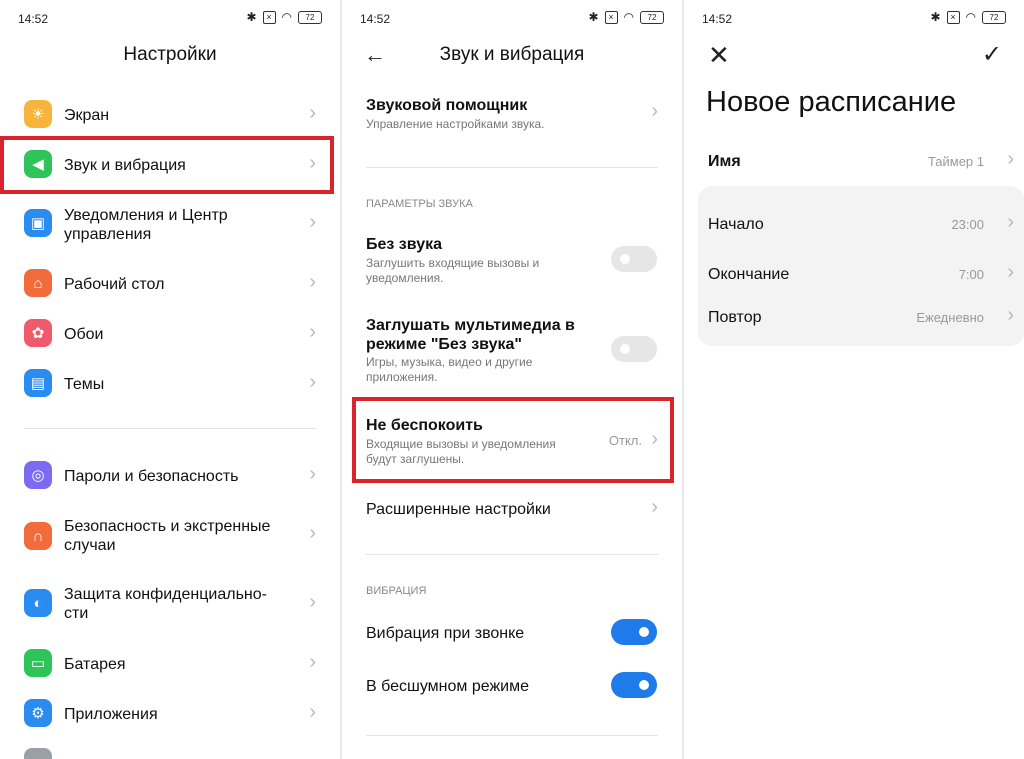 The height and width of the screenshot is (759, 1024). Describe the element at coordinates (170, 384) in the screenshot. I see `settings-item-themes: ▤ Темы ›` at that location.